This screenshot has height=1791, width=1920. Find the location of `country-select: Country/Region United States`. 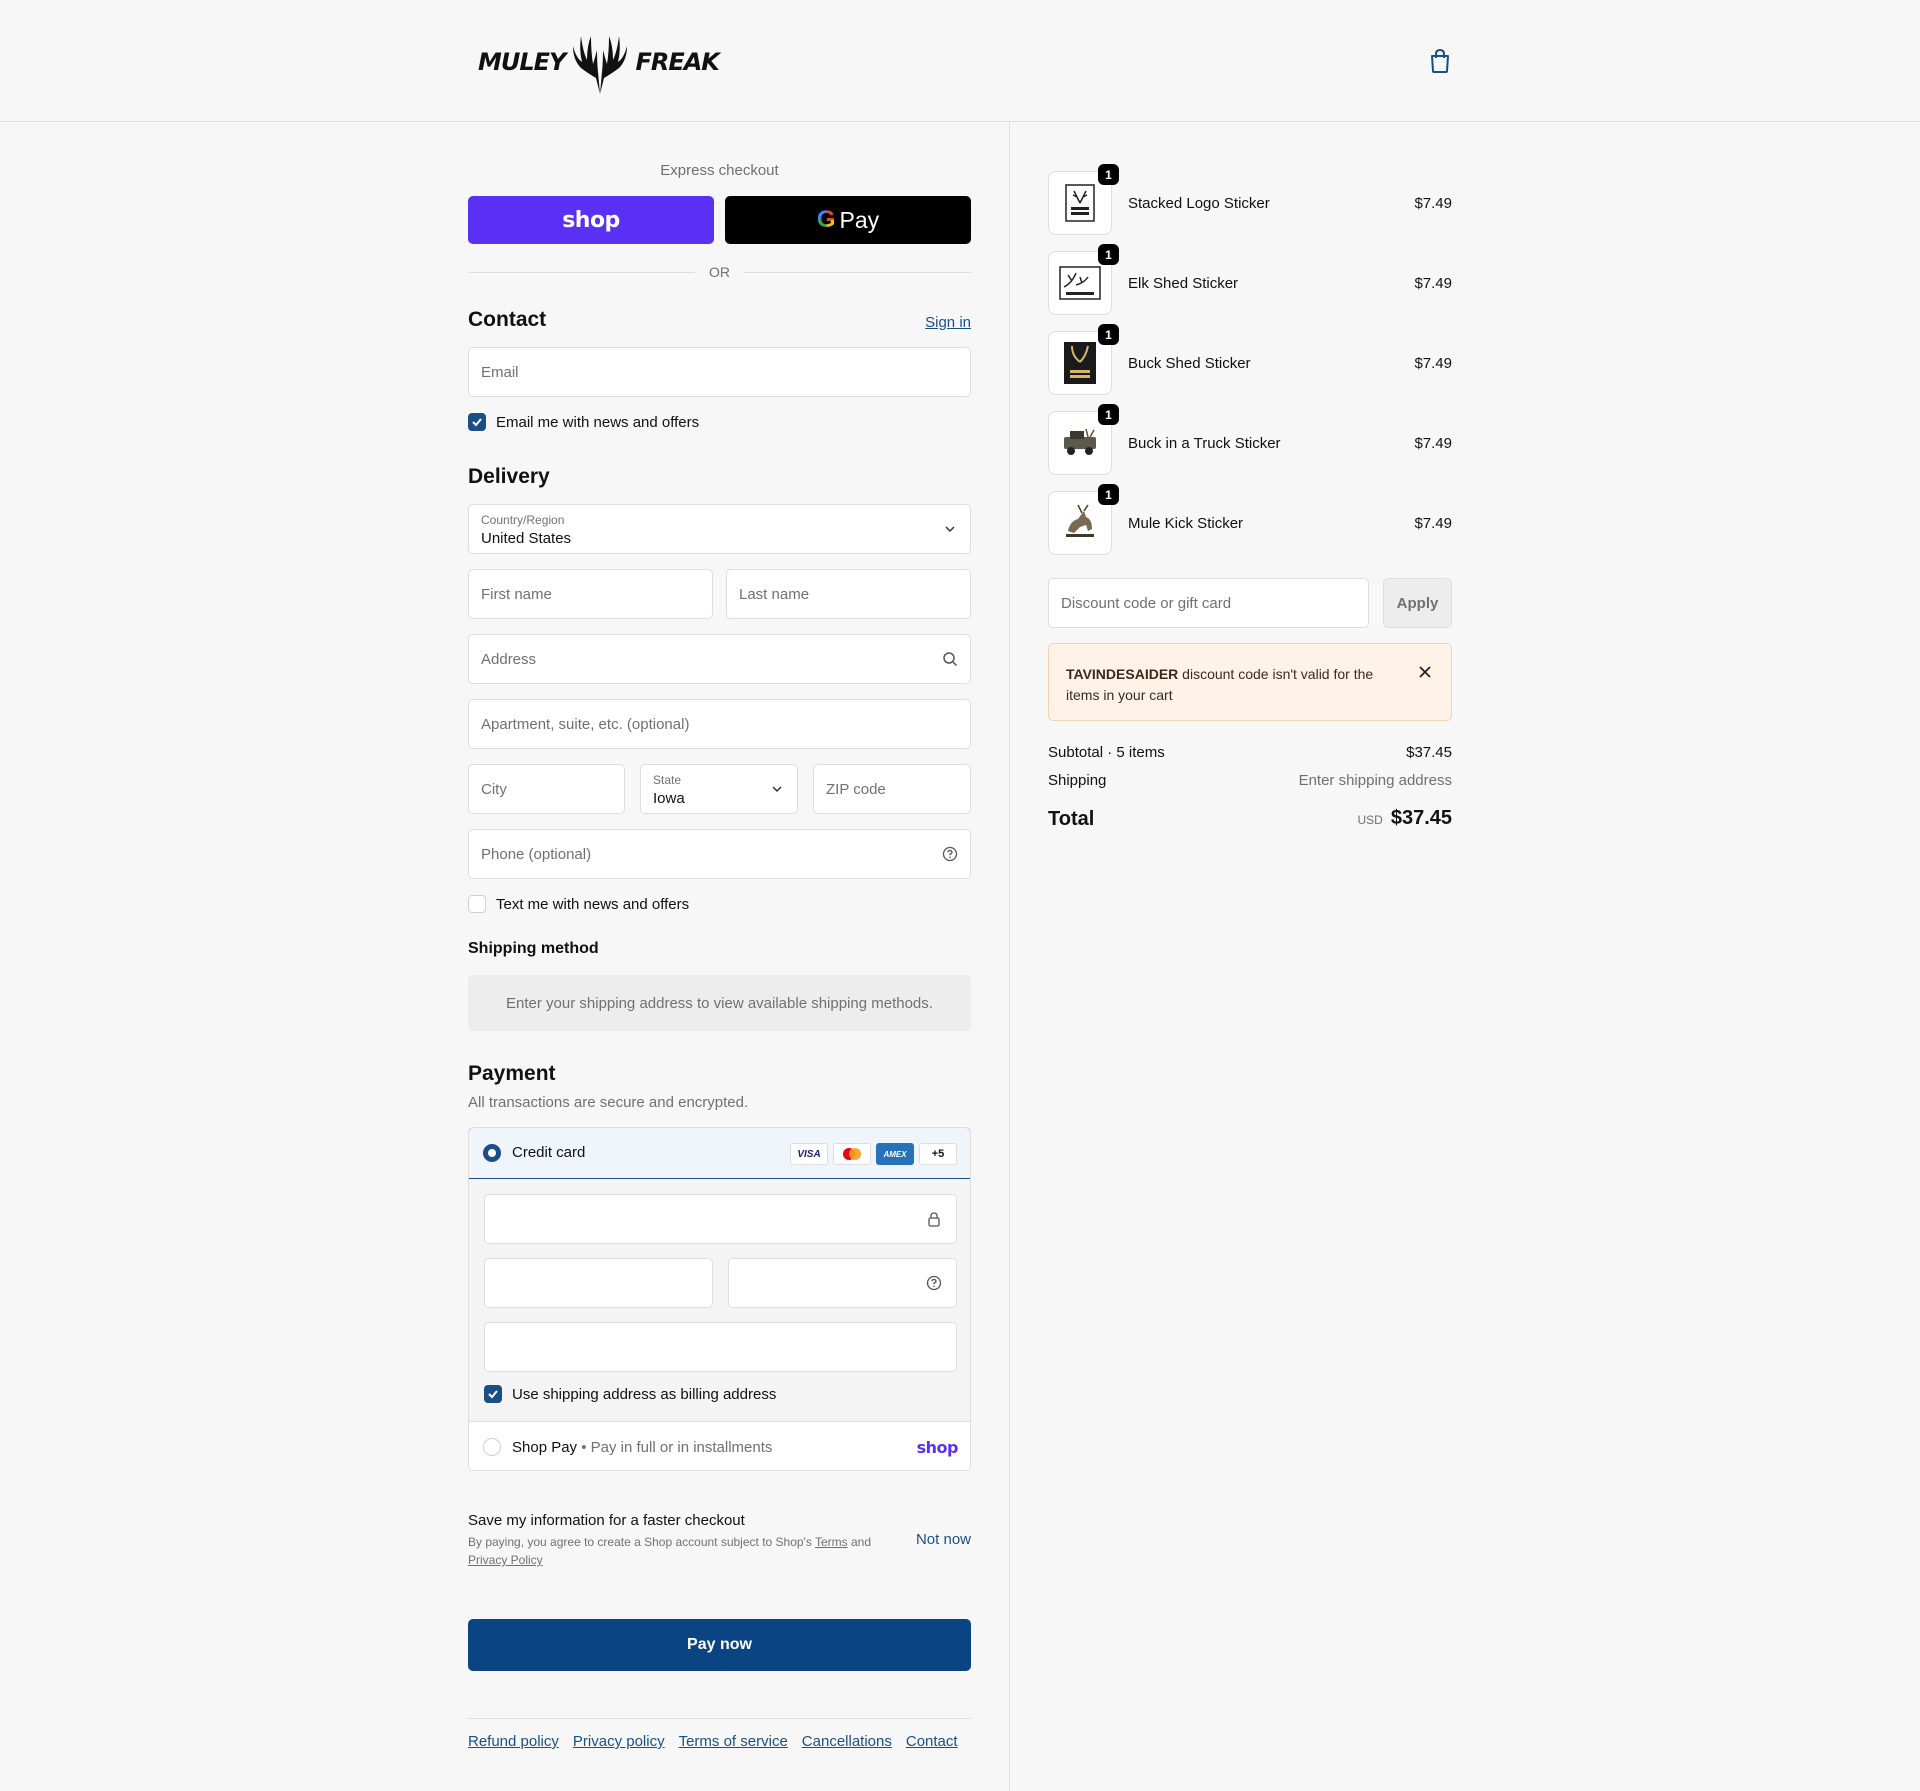

country-select: Country/Region United States is located at coordinates (719, 529).